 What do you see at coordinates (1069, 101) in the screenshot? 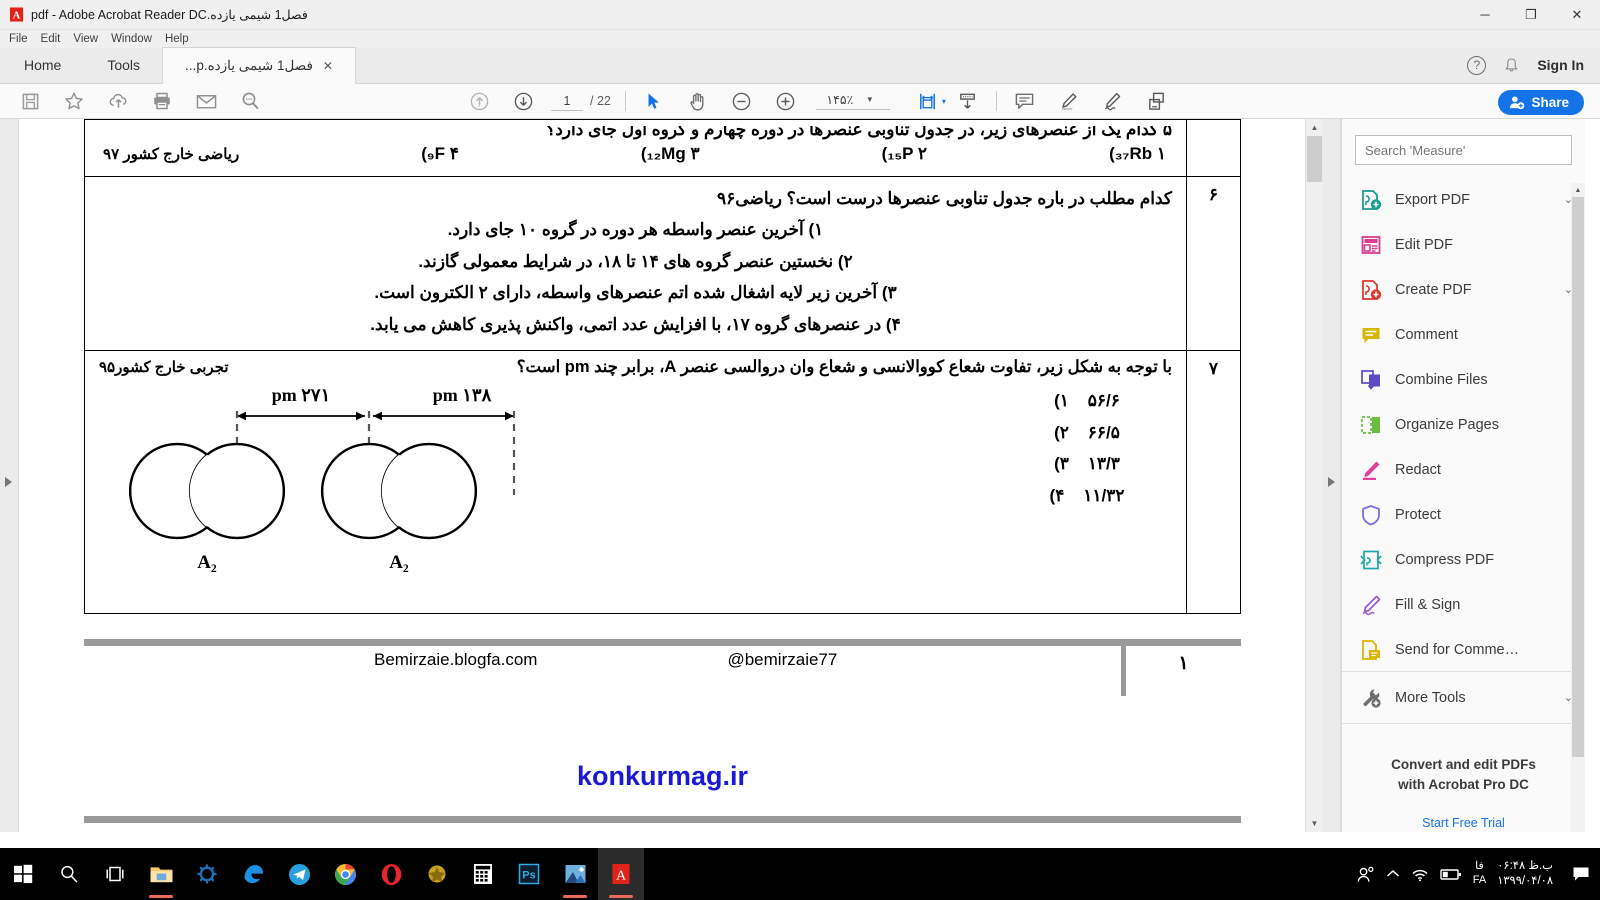
I see `highlight-icon` at bounding box center [1069, 101].